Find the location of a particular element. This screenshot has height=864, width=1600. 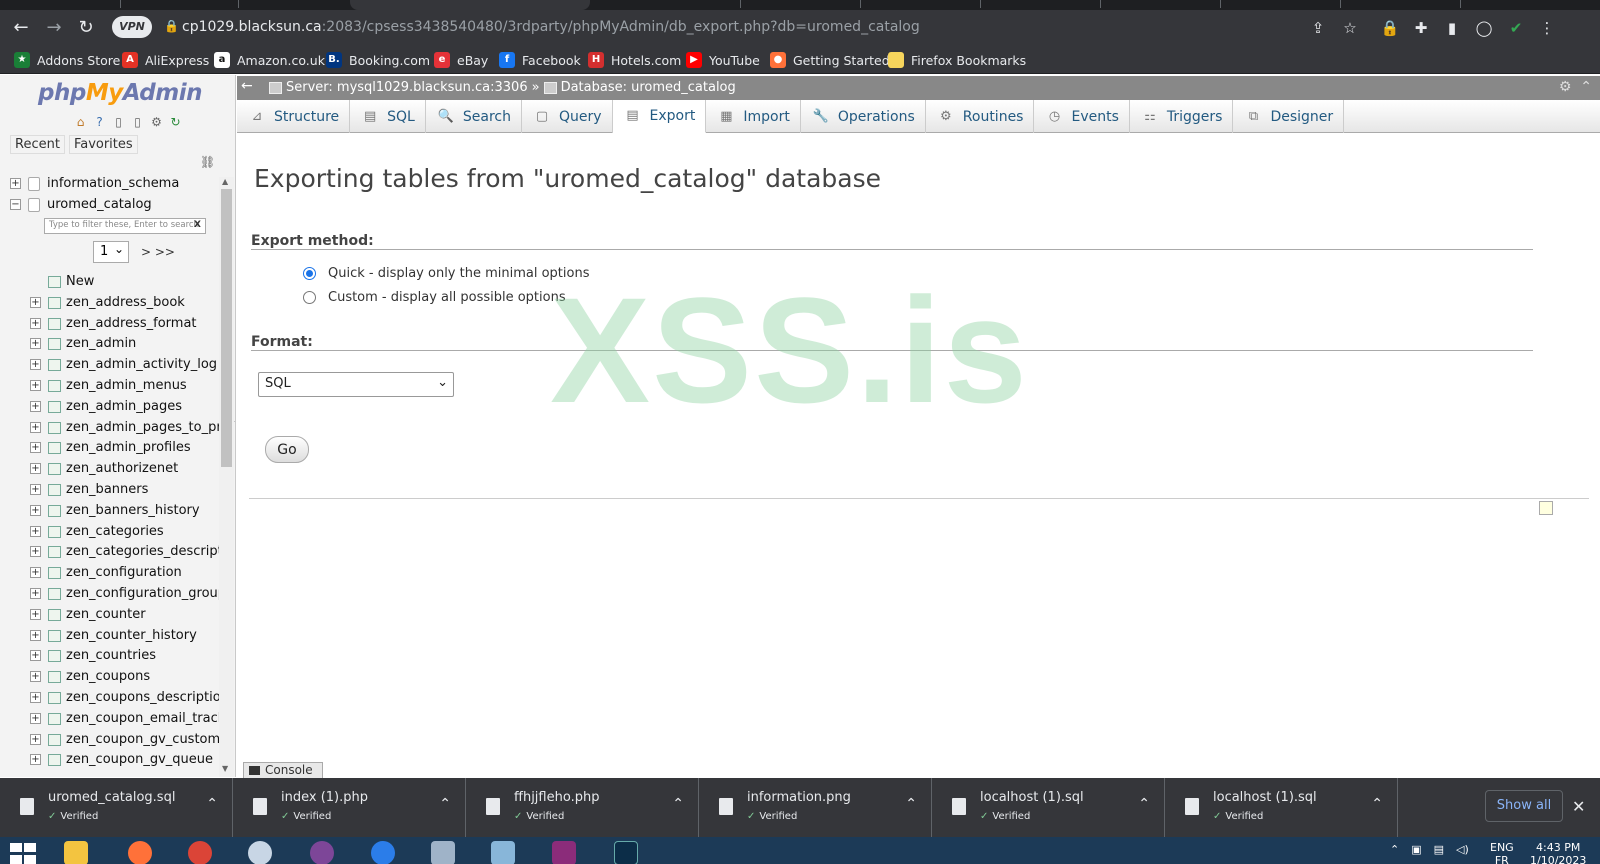

download-filename: localhost (1).sql is located at coordinates (1265, 797).